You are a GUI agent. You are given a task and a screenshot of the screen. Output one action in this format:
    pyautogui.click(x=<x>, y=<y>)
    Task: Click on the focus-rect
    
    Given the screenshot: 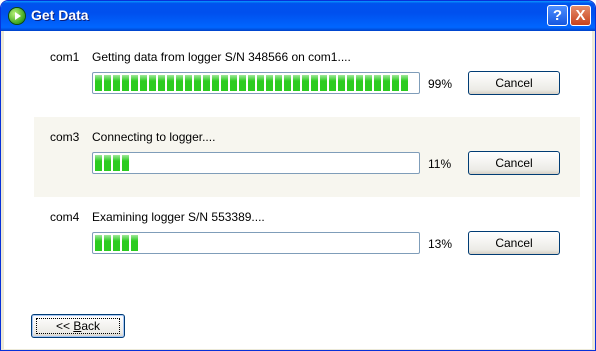 What is the action you would take?
    pyautogui.click(x=78, y=326)
    